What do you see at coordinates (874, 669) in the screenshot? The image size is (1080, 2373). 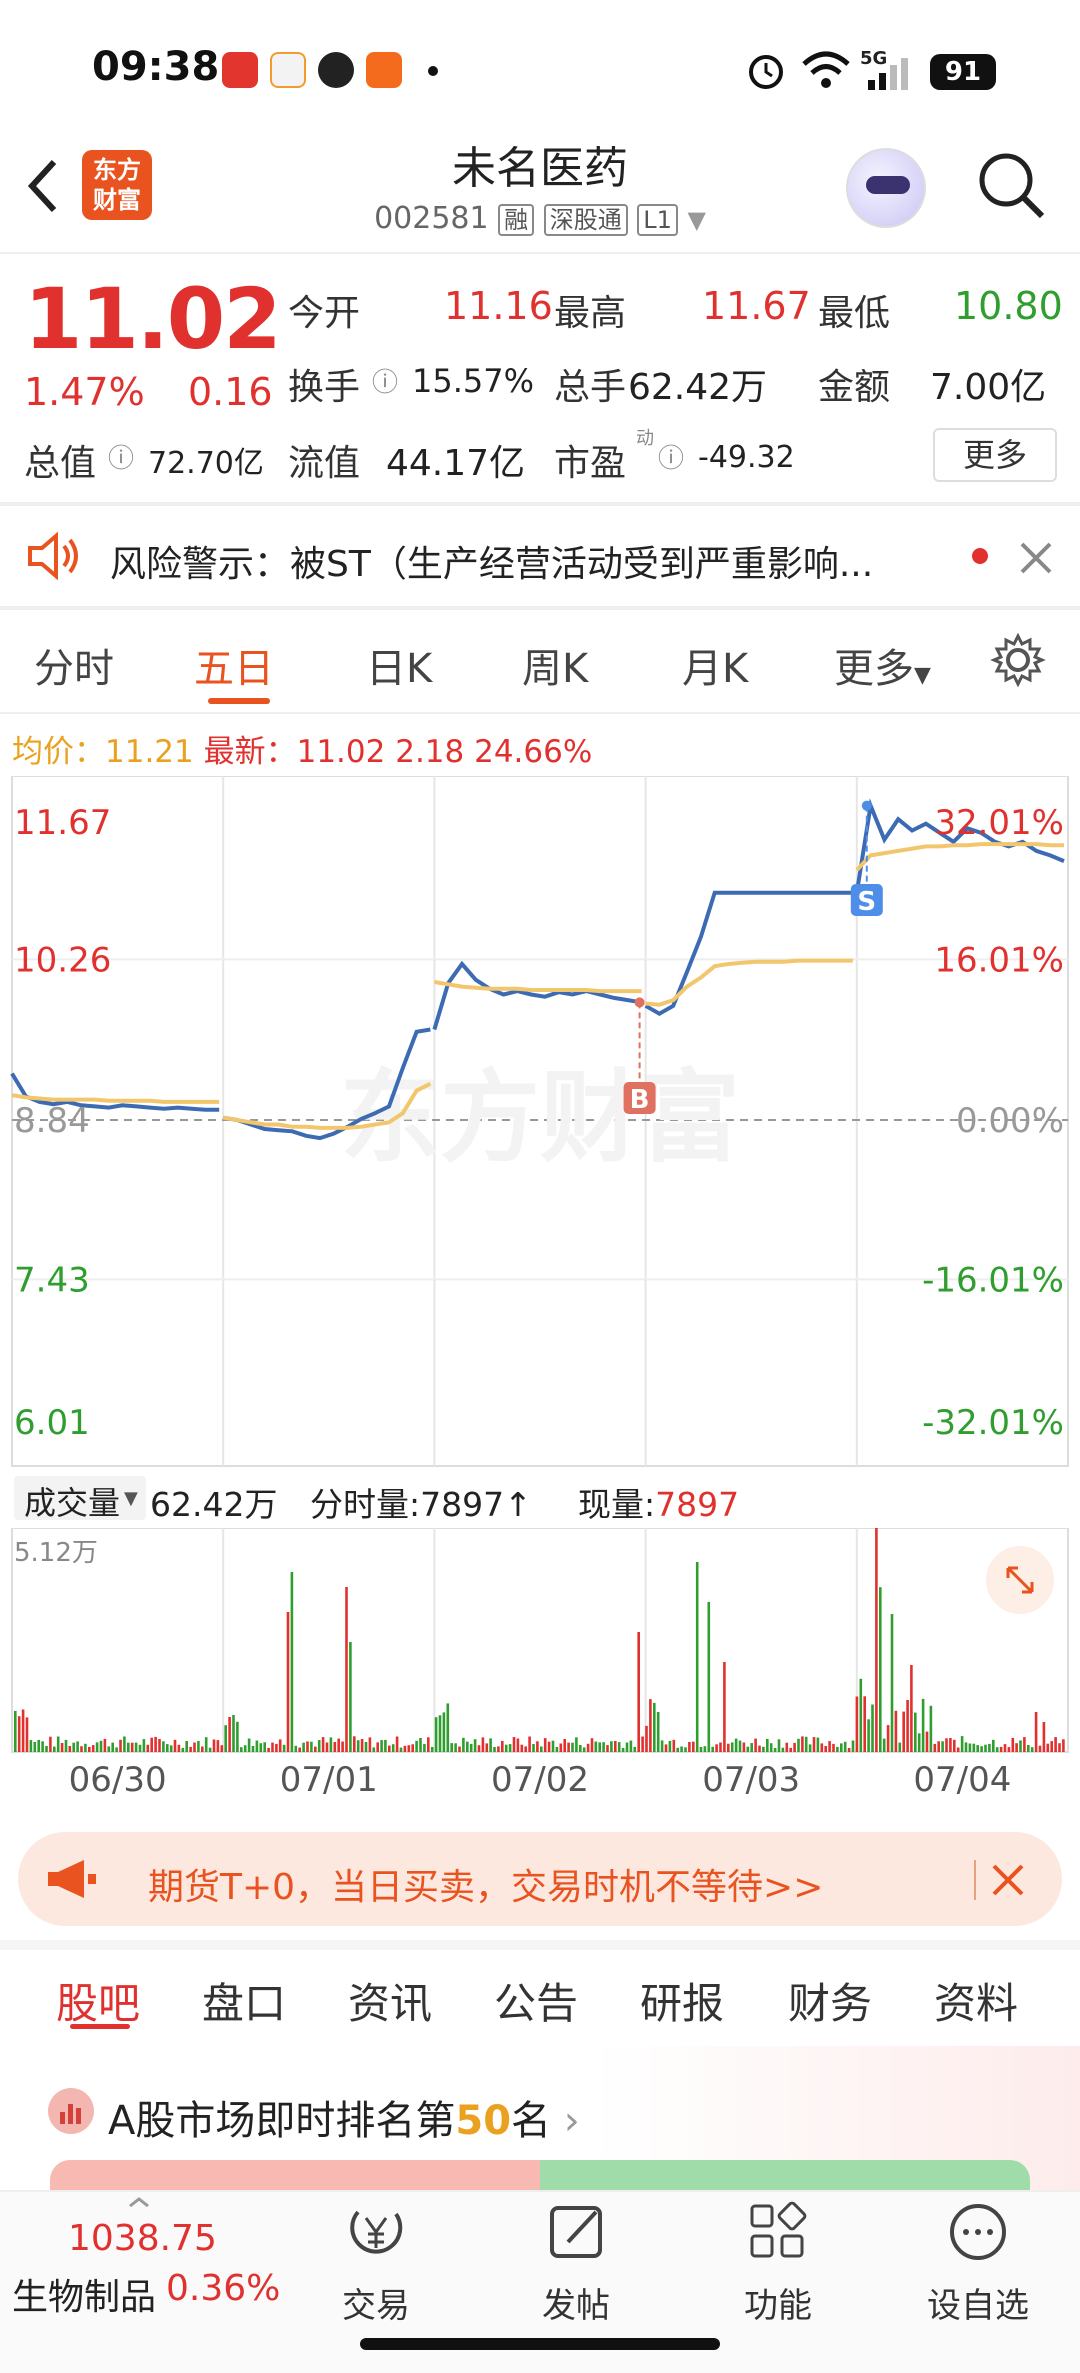 I see `tab-more-label: 更多` at bounding box center [874, 669].